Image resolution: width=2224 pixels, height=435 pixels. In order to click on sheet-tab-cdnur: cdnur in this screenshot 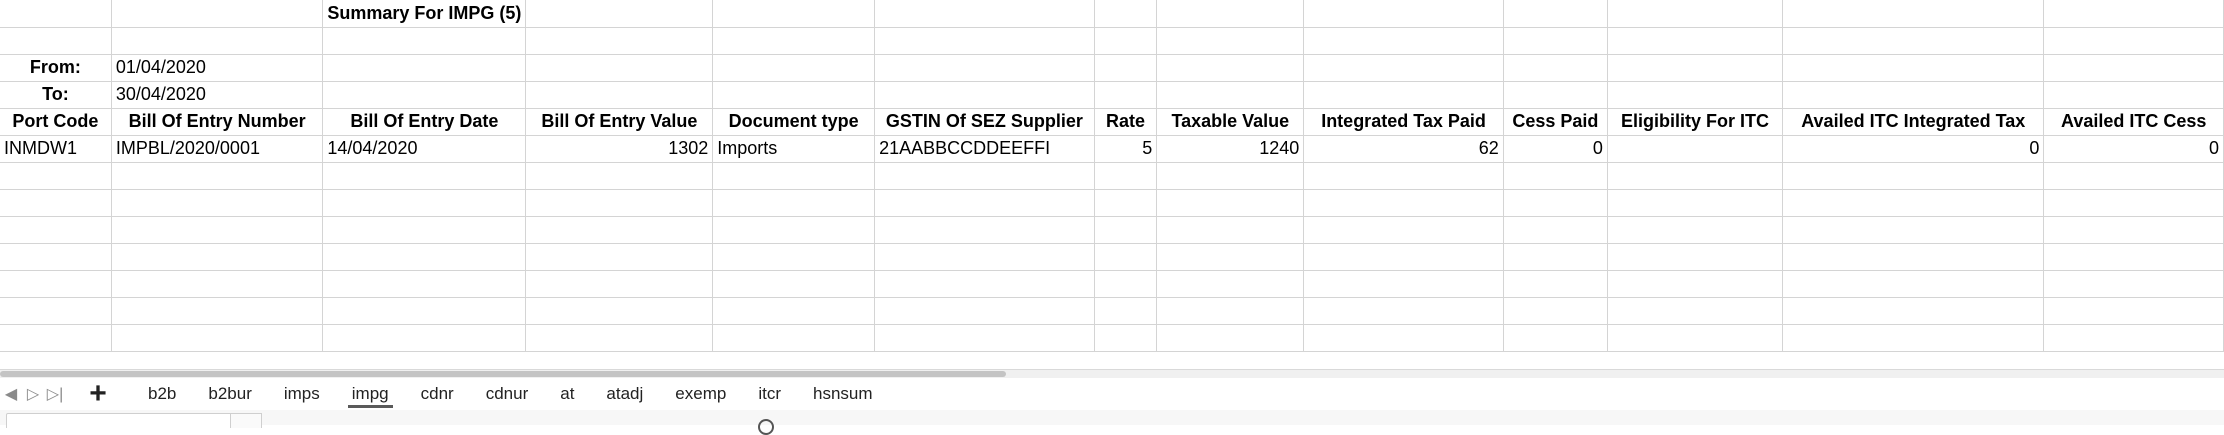, I will do `click(507, 394)`.